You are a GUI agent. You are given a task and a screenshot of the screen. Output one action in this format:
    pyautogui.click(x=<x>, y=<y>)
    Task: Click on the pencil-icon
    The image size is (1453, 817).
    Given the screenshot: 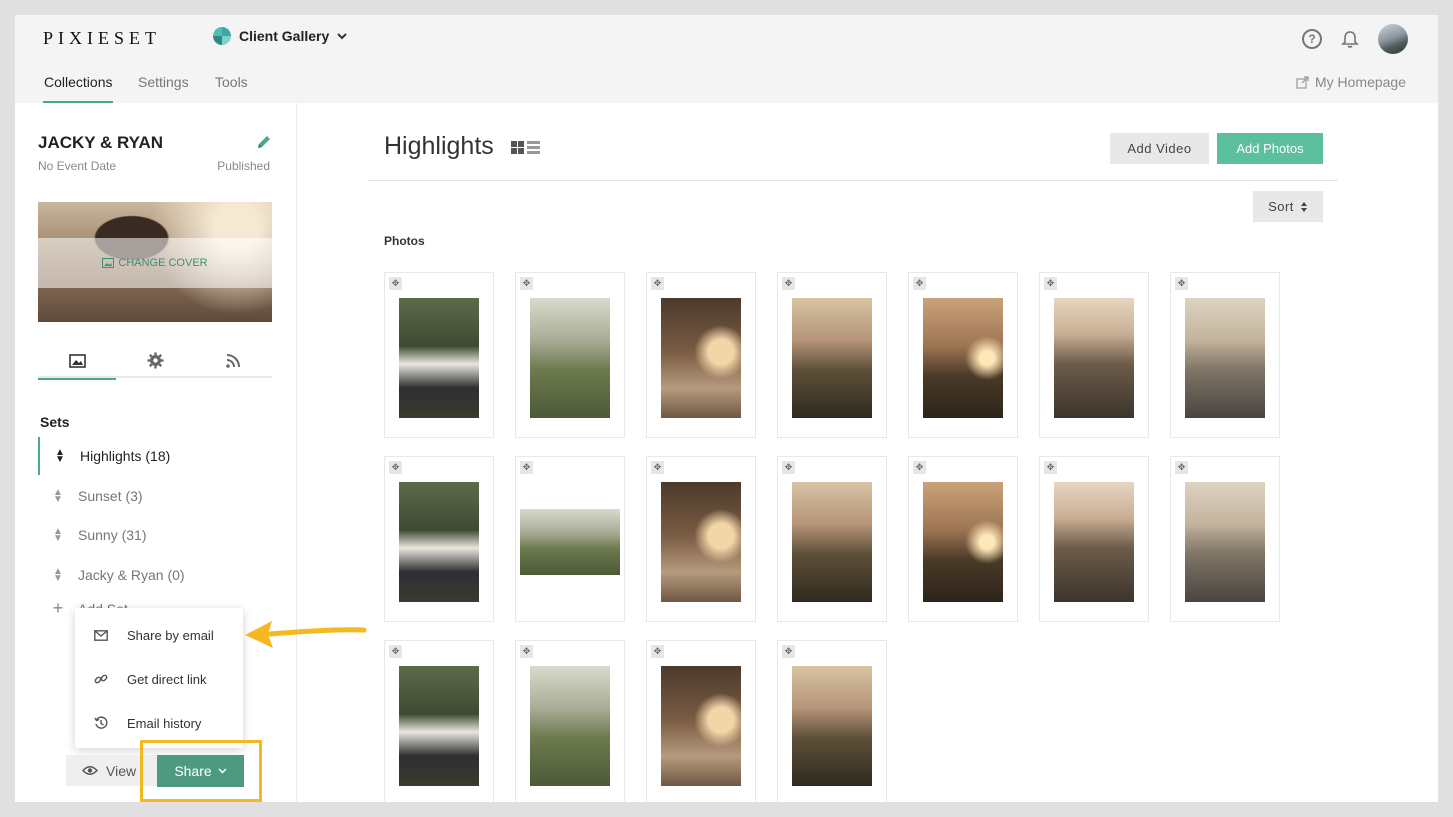 What is the action you would take?
    pyautogui.click(x=264, y=142)
    